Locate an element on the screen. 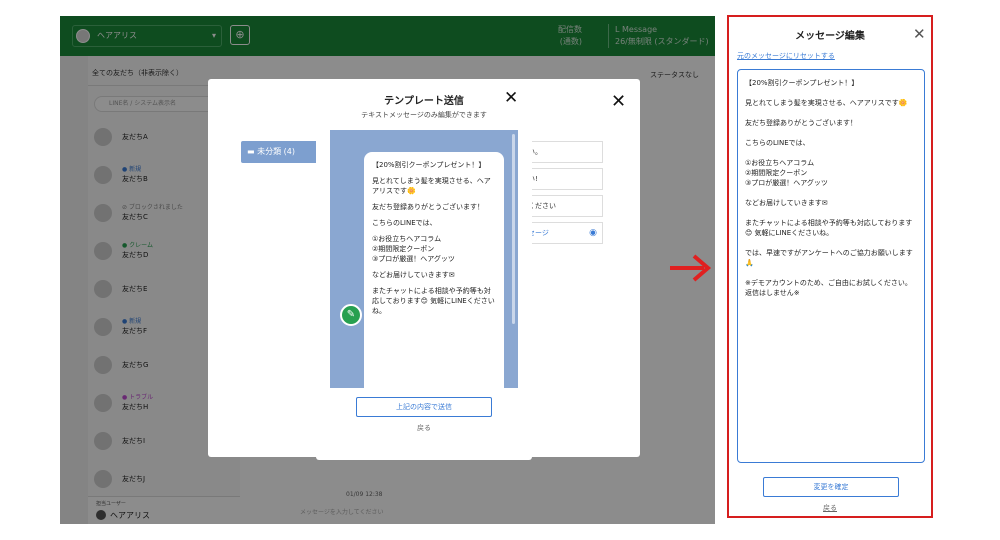 Image resolution: width=1000 pixels, height=540 pixels. editor-paragraph: 友だち登録ありがとうございます！ is located at coordinates (801, 123).